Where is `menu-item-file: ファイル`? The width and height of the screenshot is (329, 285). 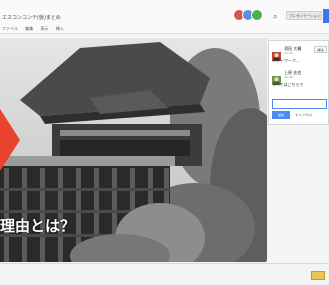
menu-item-file: ファイル is located at coordinates (10, 28).